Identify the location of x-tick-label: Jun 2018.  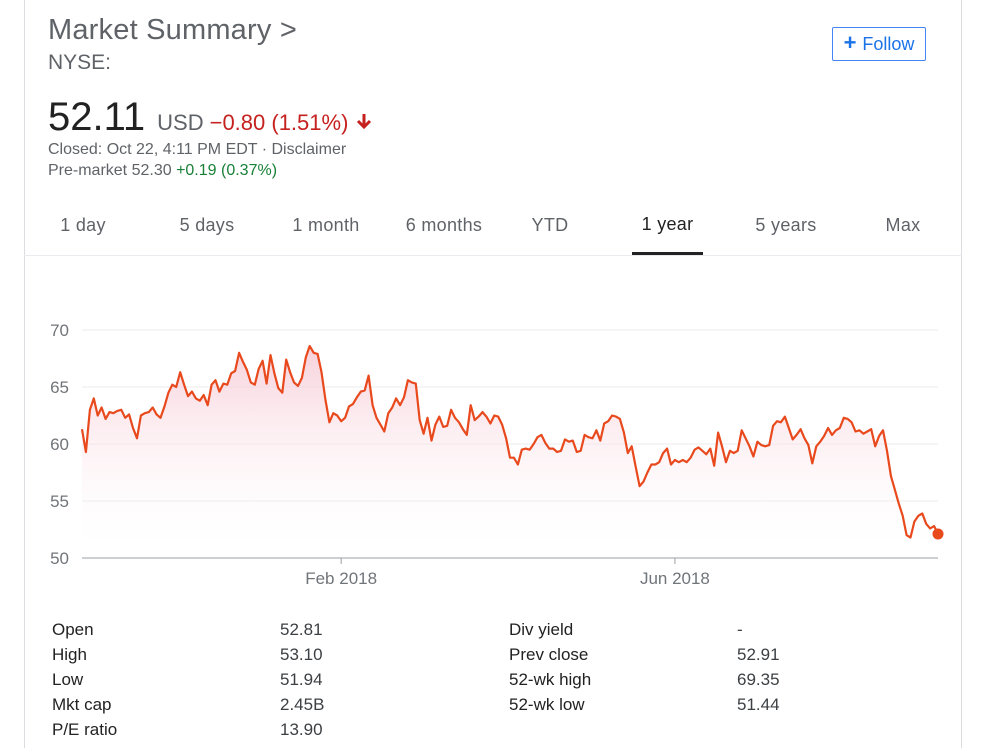
(675, 578).